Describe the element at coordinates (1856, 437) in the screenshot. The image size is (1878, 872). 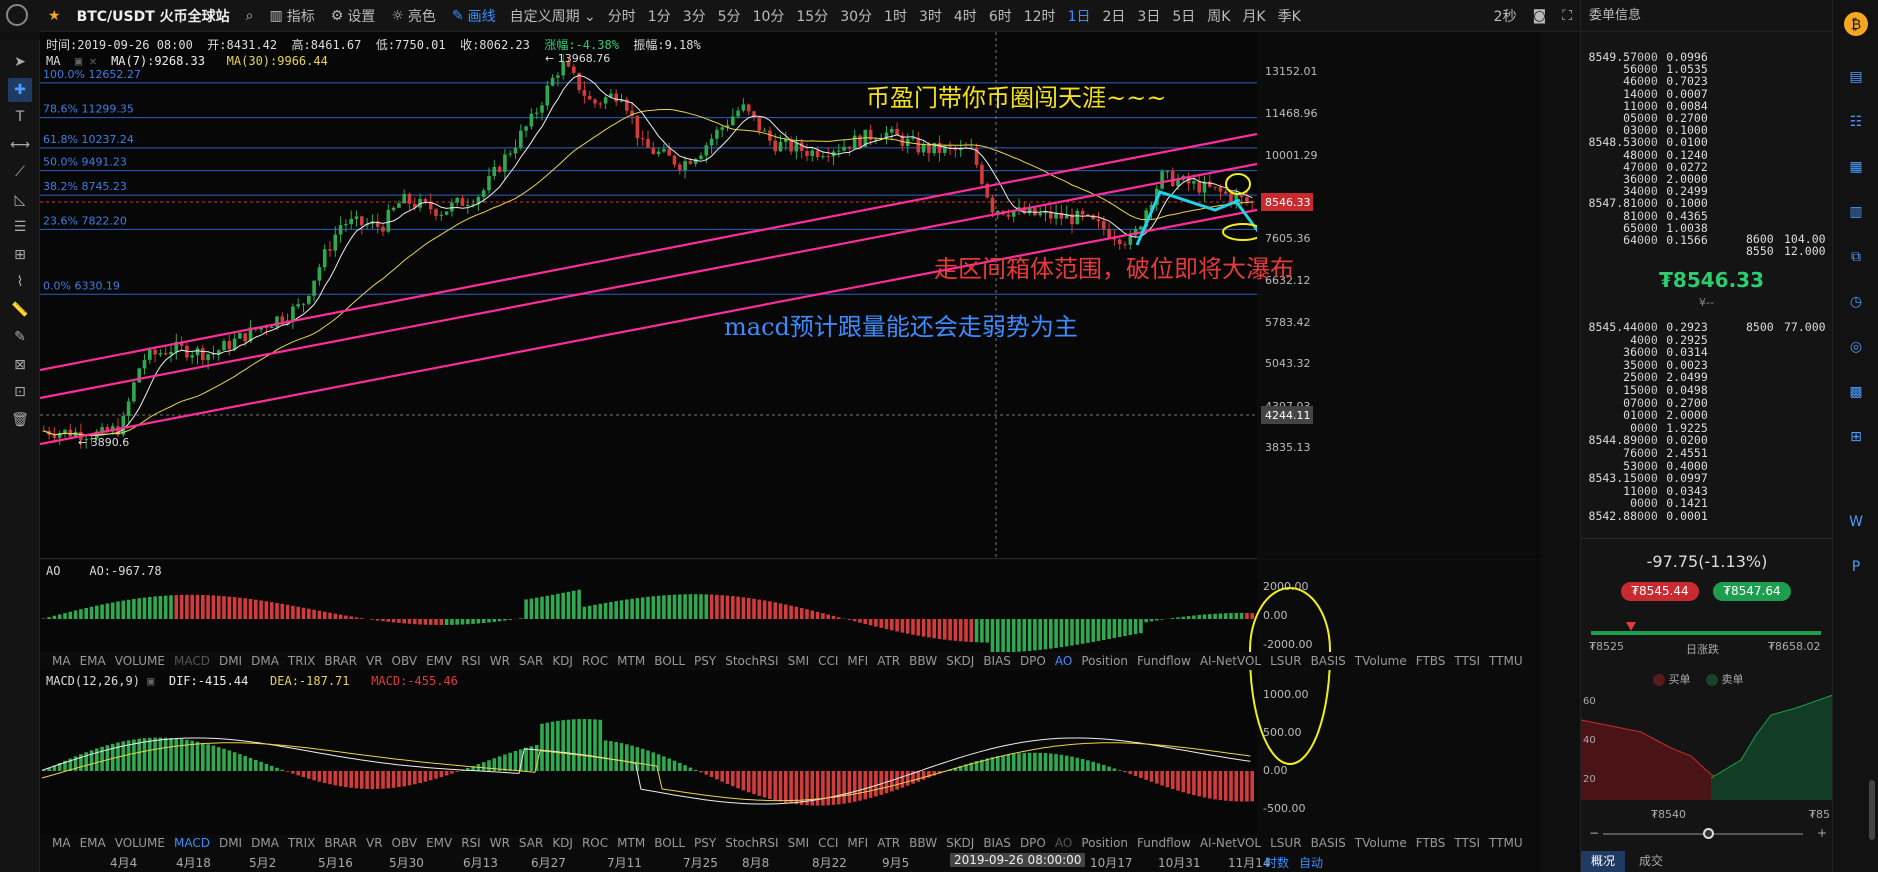
I see `calc-icon: ⊞` at that location.